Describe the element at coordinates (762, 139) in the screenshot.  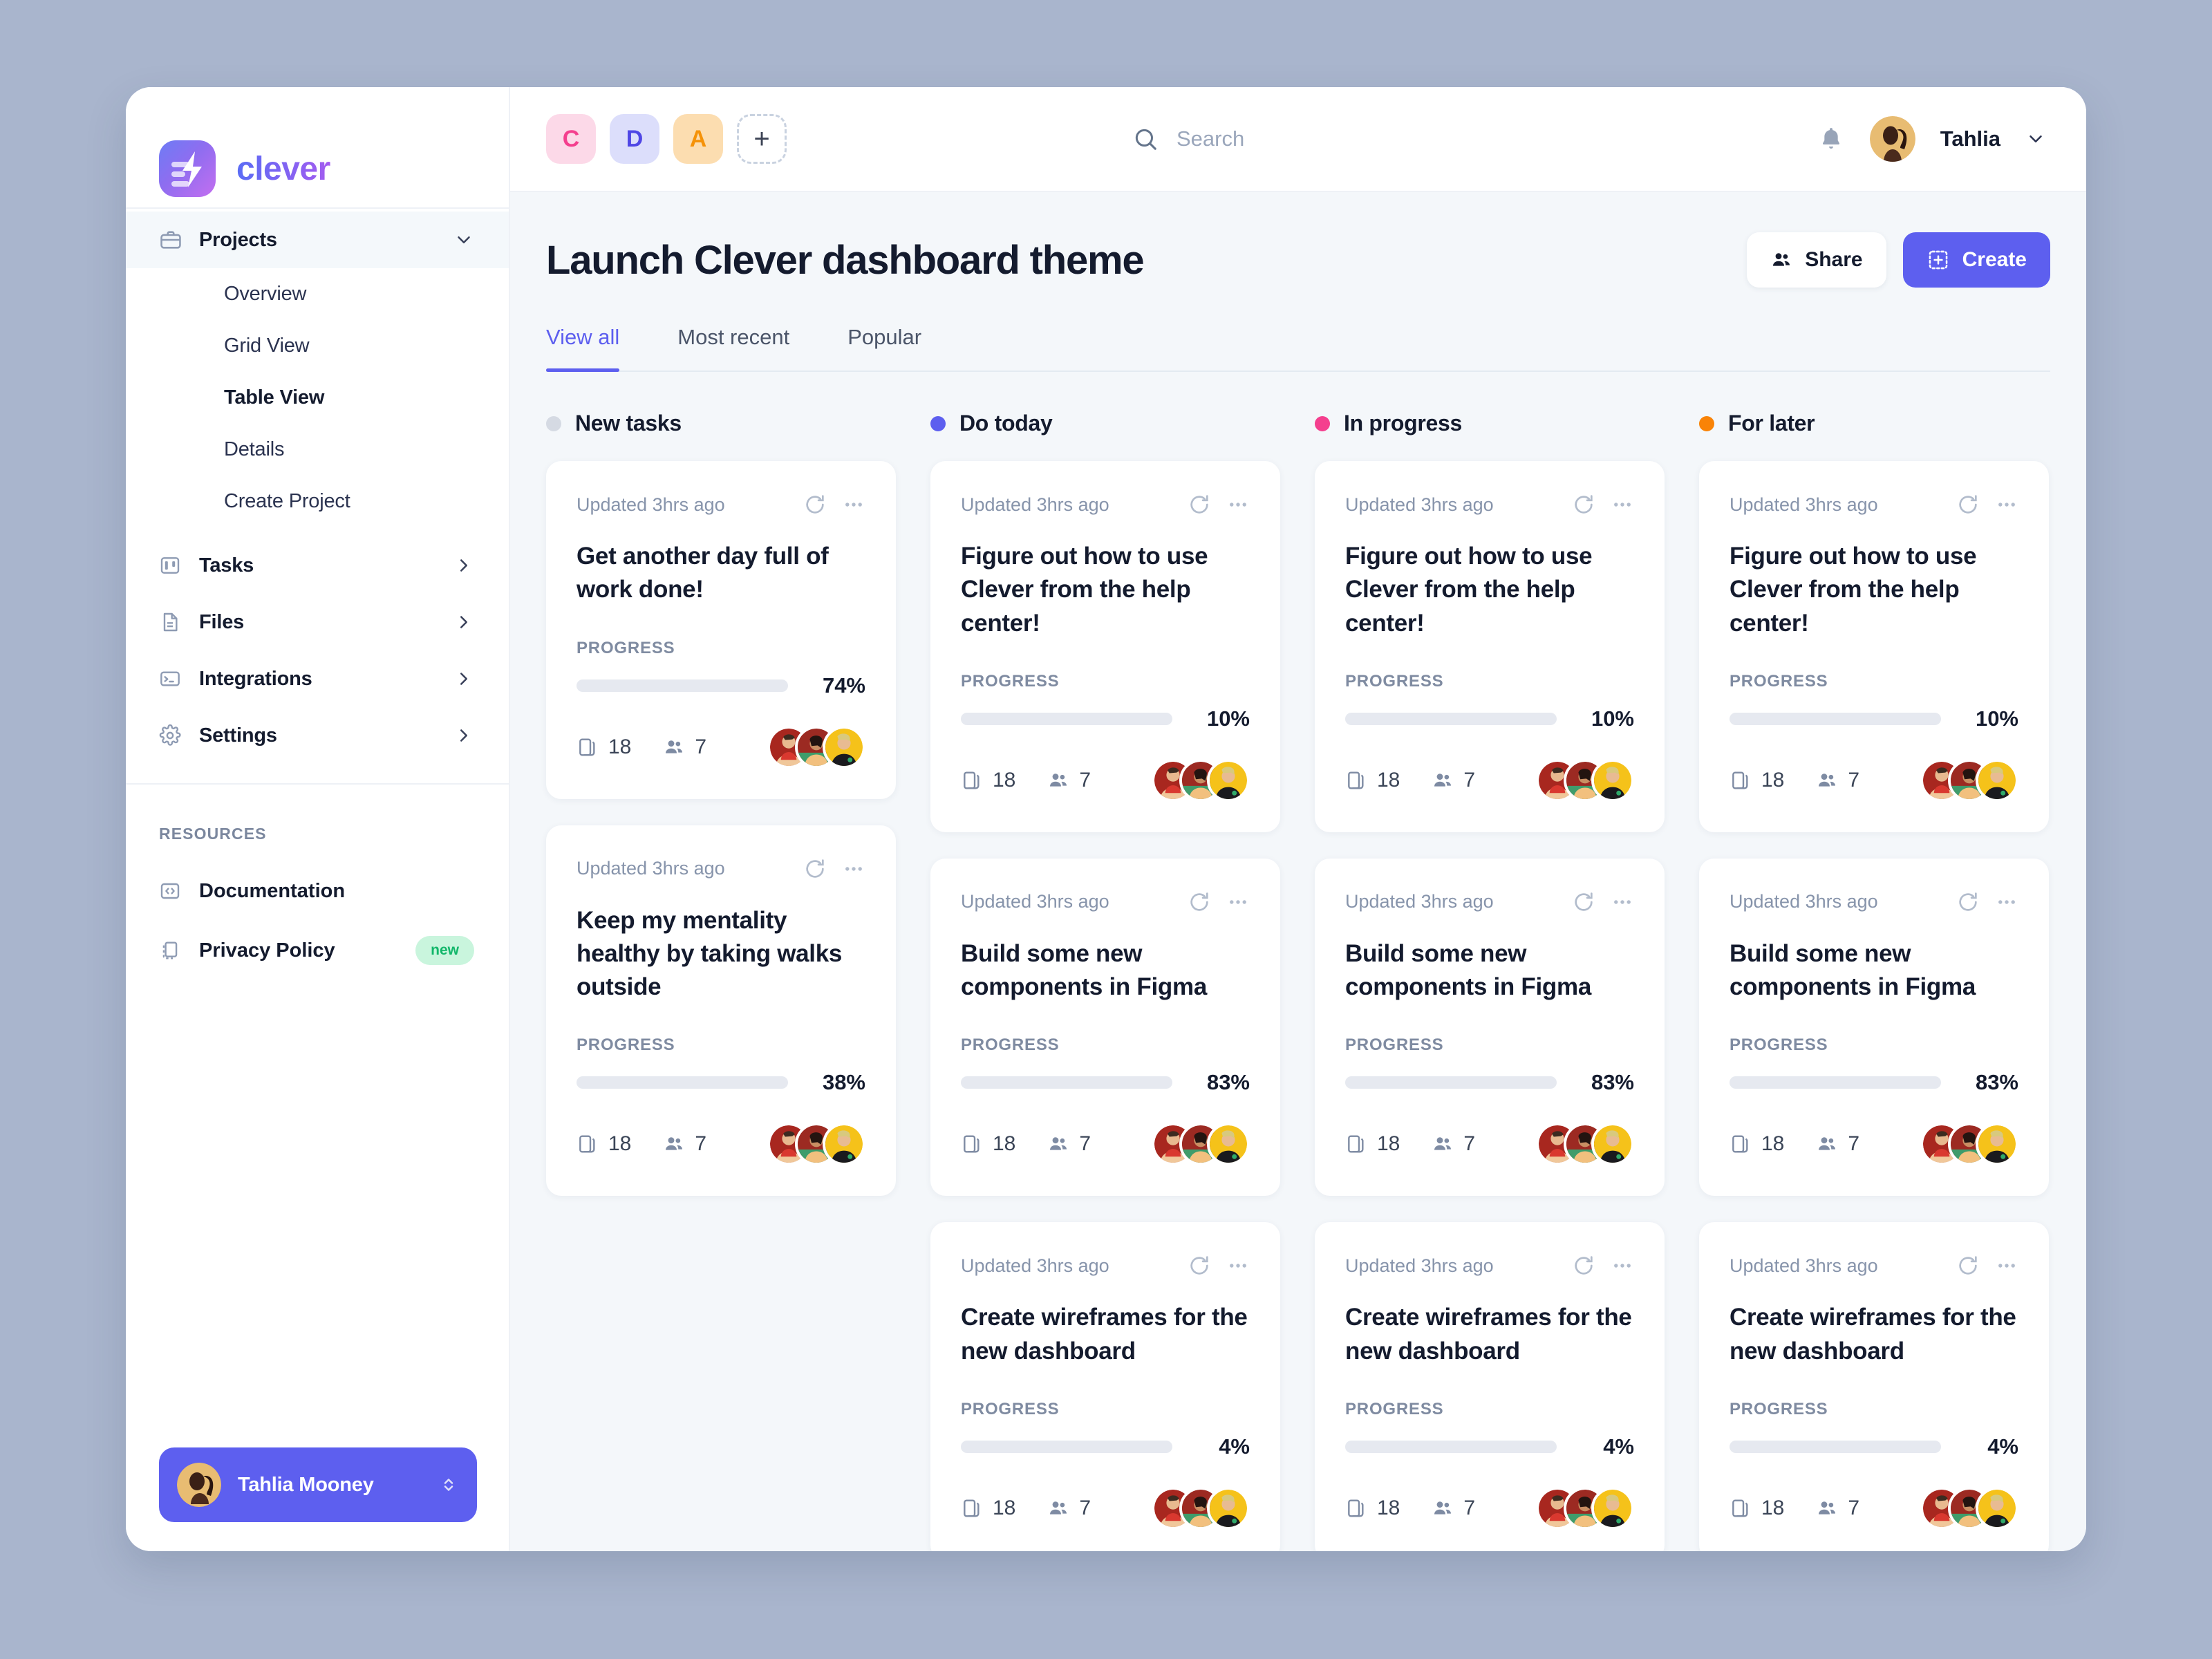
I see `add-workspace-button: +` at that location.